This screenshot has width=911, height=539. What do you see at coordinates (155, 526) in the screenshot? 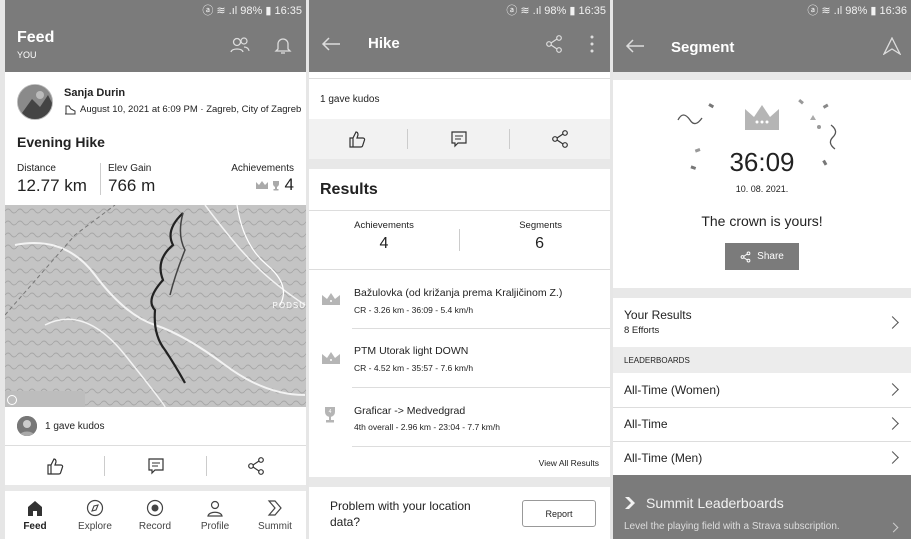
I see `nav-label: Record` at bounding box center [155, 526].